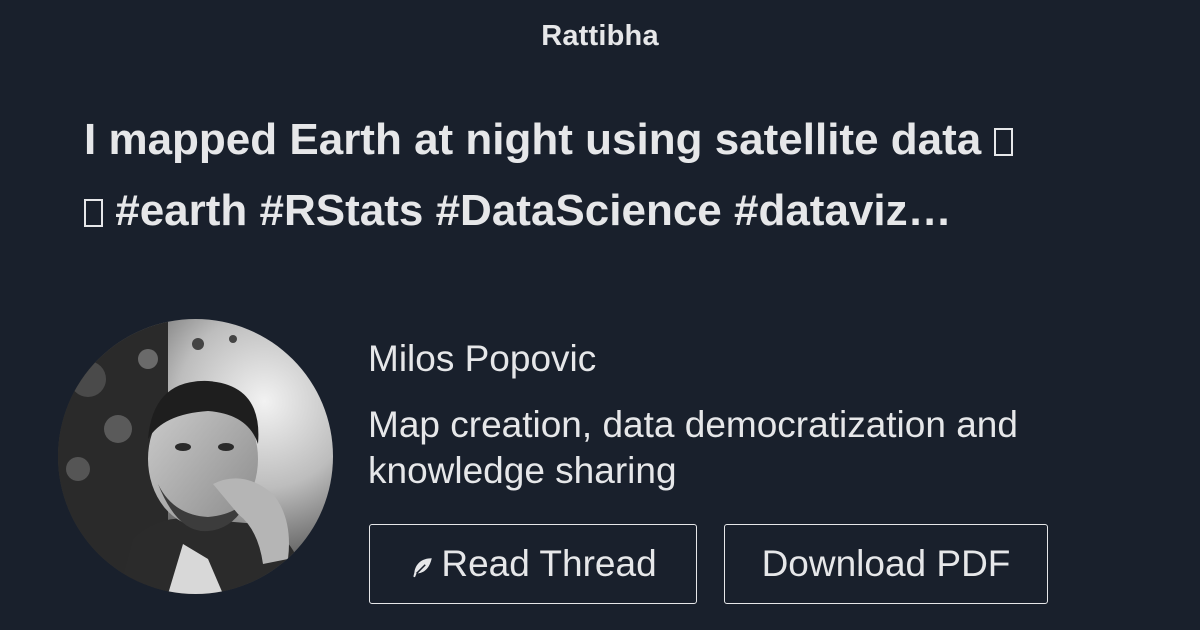 This screenshot has height=630, width=1200. Describe the element at coordinates (423, 568) in the screenshot. I see `feather-icon` at that location.